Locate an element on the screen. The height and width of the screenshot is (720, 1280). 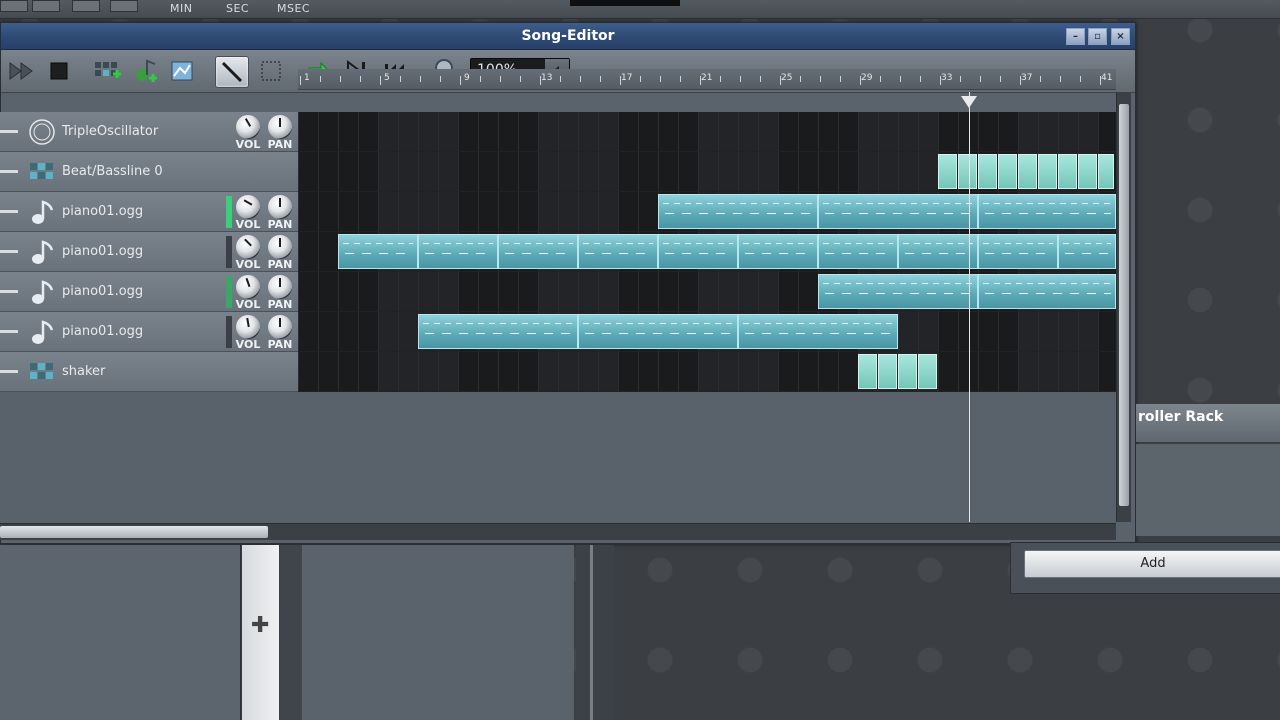
stop-button is located at coordinates (59, 71).